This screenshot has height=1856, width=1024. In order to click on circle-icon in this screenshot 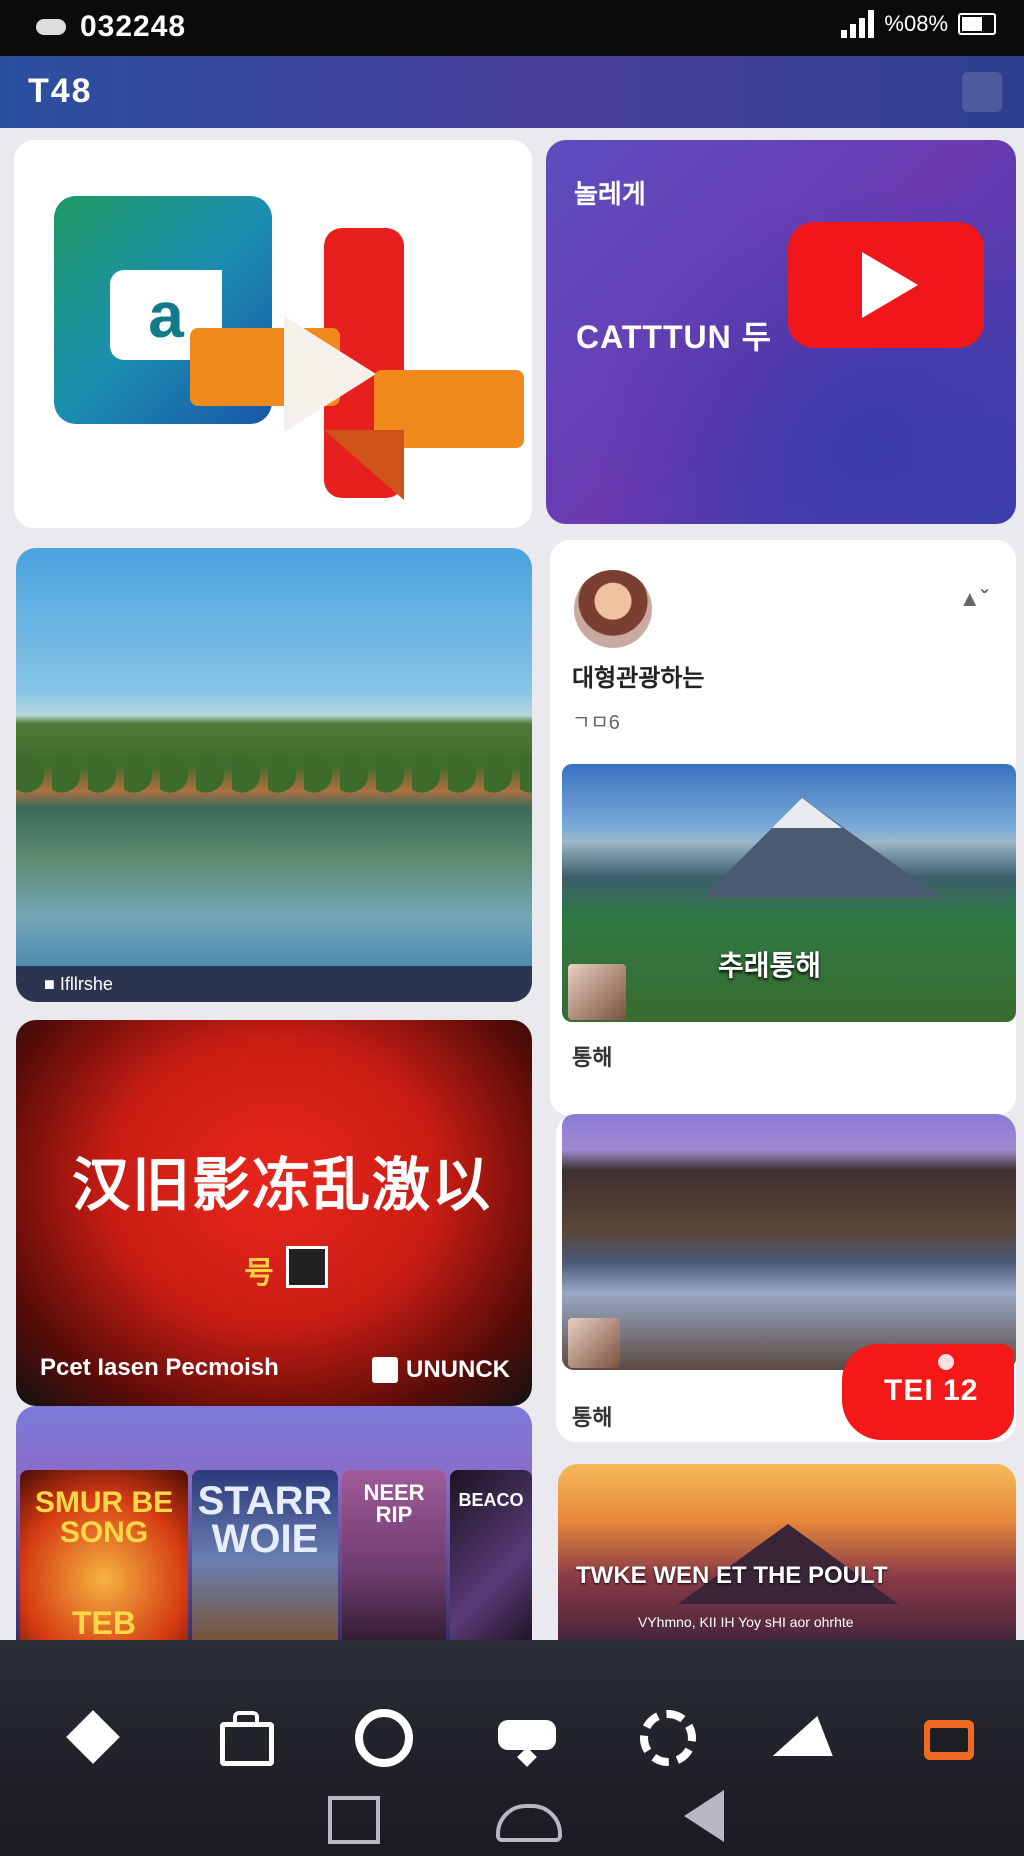, I will do `click(384, 1738)`.